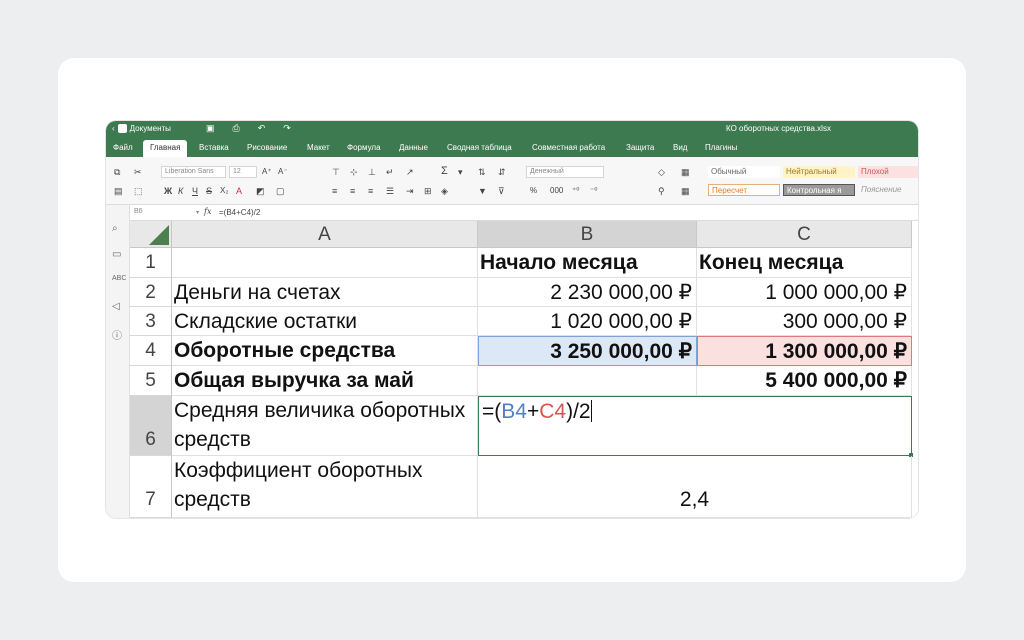 Image resolution: width=1024 pixels, height=640 pixels. Describe the element at coordinates (502, 172) in the screenshot. I see `sort-desc-icon: ⇵` at that location.